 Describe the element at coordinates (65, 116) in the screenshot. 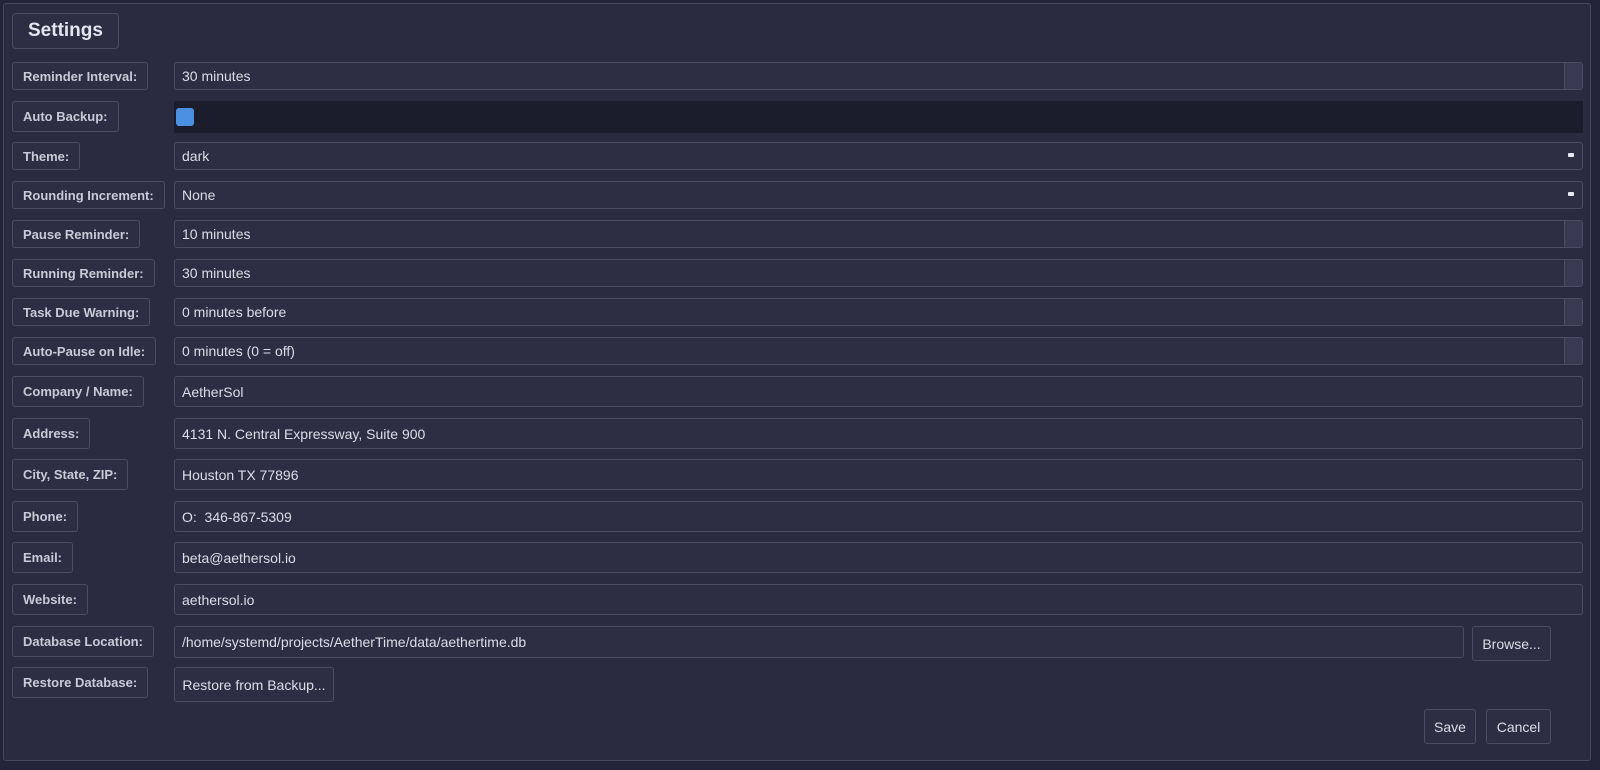

I see `auto-backup-label: Auto Backup:` at that location.